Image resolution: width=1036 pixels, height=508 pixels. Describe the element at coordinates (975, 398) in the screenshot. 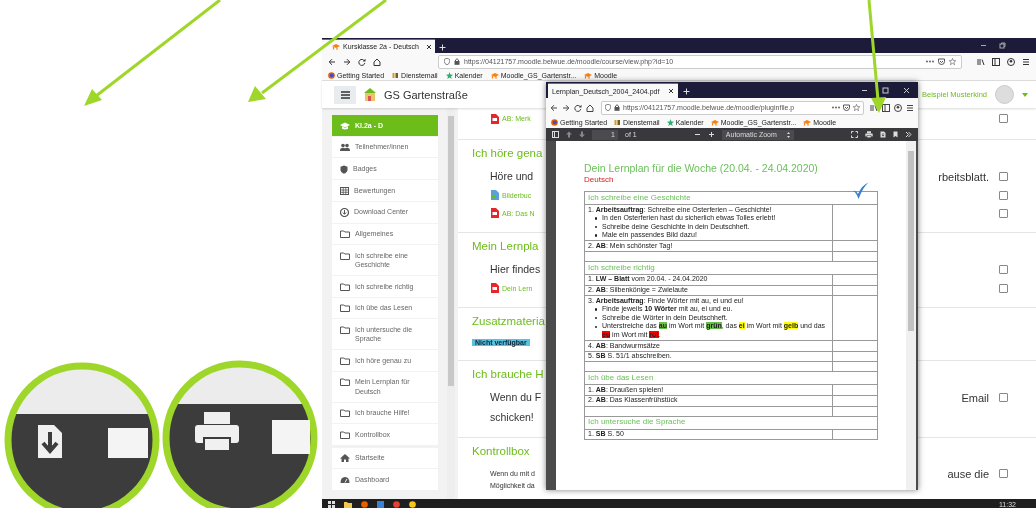

I see `body-text: Email` at that location.